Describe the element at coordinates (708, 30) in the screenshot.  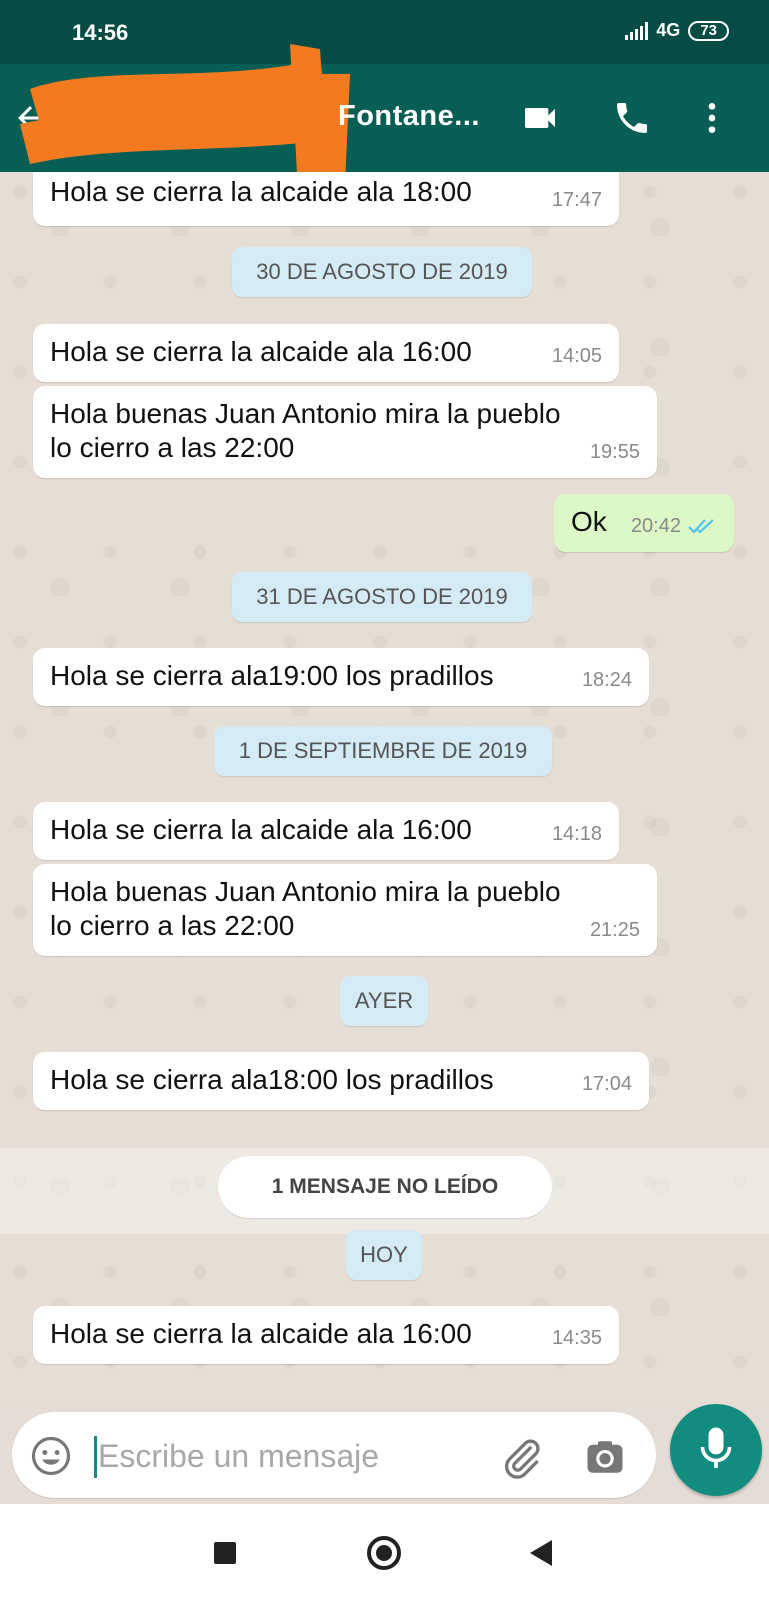
I see `battery-indicator: 73` at that location.